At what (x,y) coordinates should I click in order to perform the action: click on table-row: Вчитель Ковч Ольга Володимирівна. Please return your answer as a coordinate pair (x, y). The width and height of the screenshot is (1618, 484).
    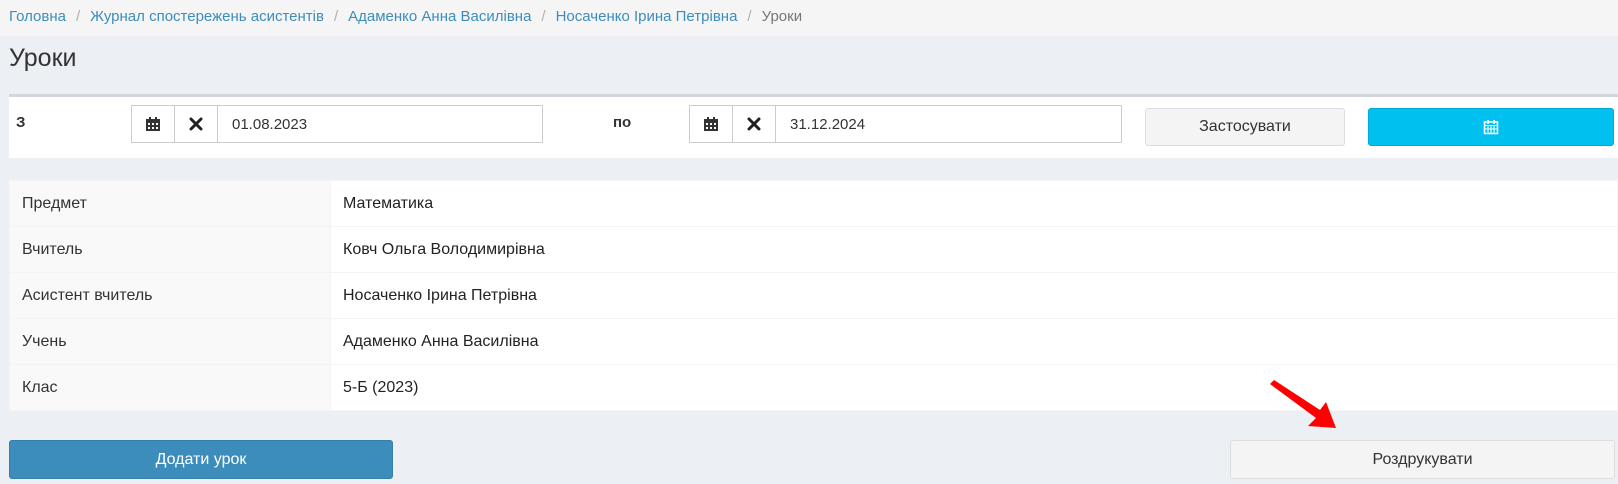
    Looking at the image, I should click on (813, 249).